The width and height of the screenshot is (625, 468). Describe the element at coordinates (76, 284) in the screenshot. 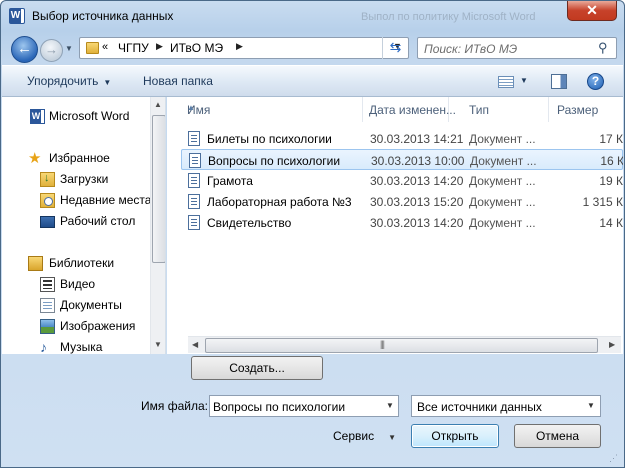

I see `sidebar-item-video: Видео` at that location.